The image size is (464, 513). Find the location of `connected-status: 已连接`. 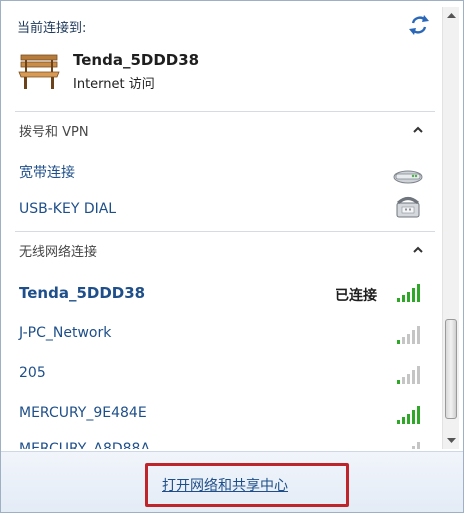

connected-status: 已连接 is located at coordinates (356, 296).